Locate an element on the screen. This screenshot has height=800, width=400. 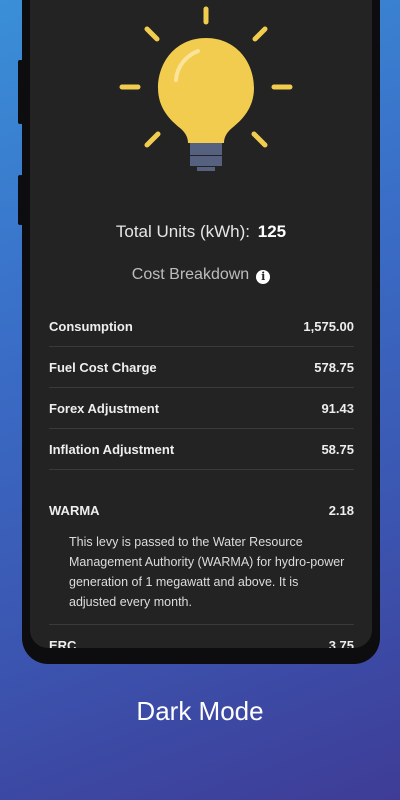
item-label: WARMA is located at coordinates (74, 510).